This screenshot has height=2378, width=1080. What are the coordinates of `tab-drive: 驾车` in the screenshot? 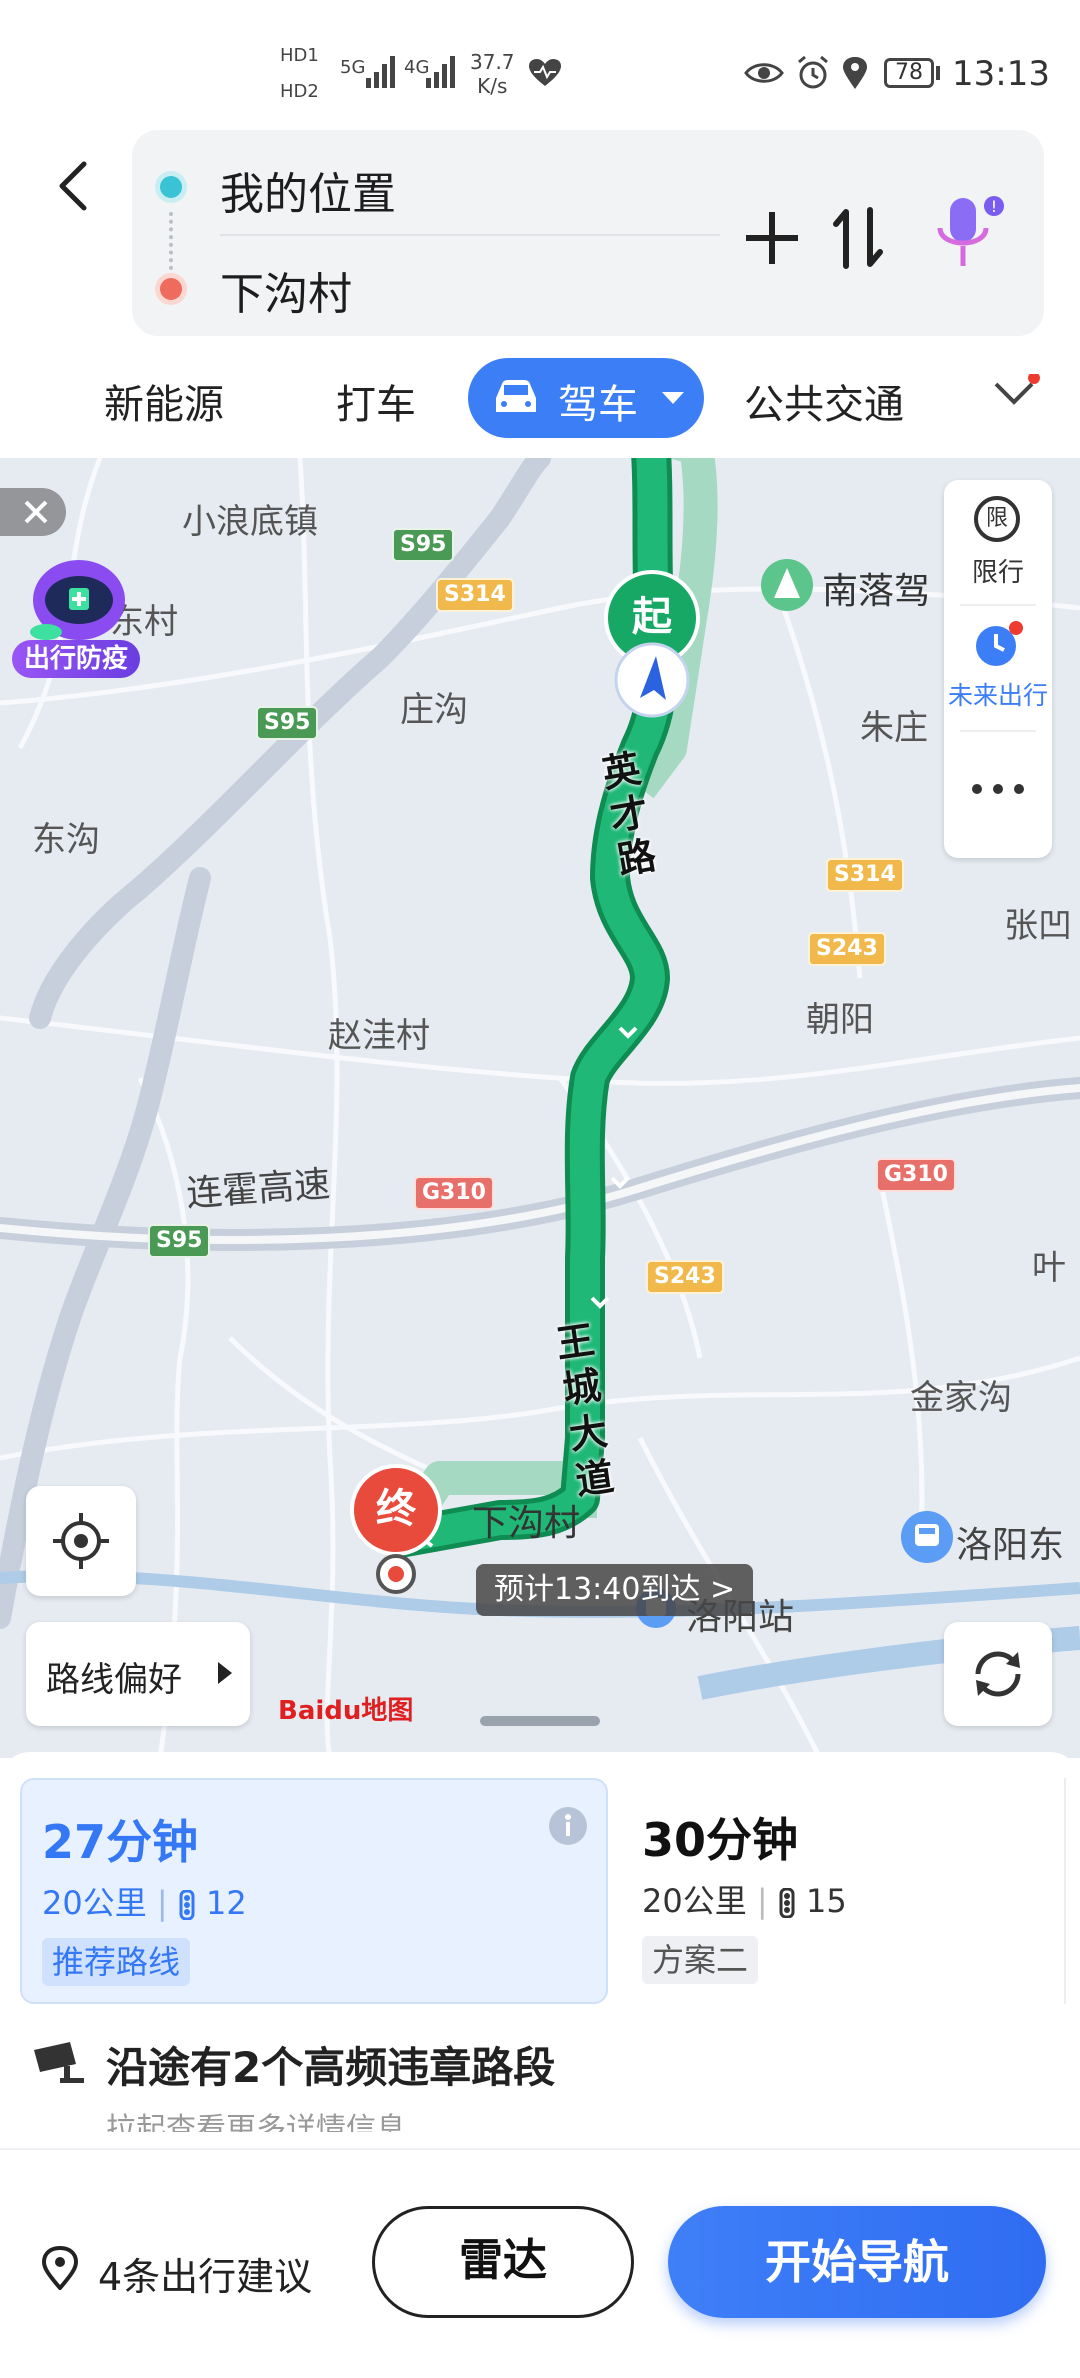 It's located at (586, 398).